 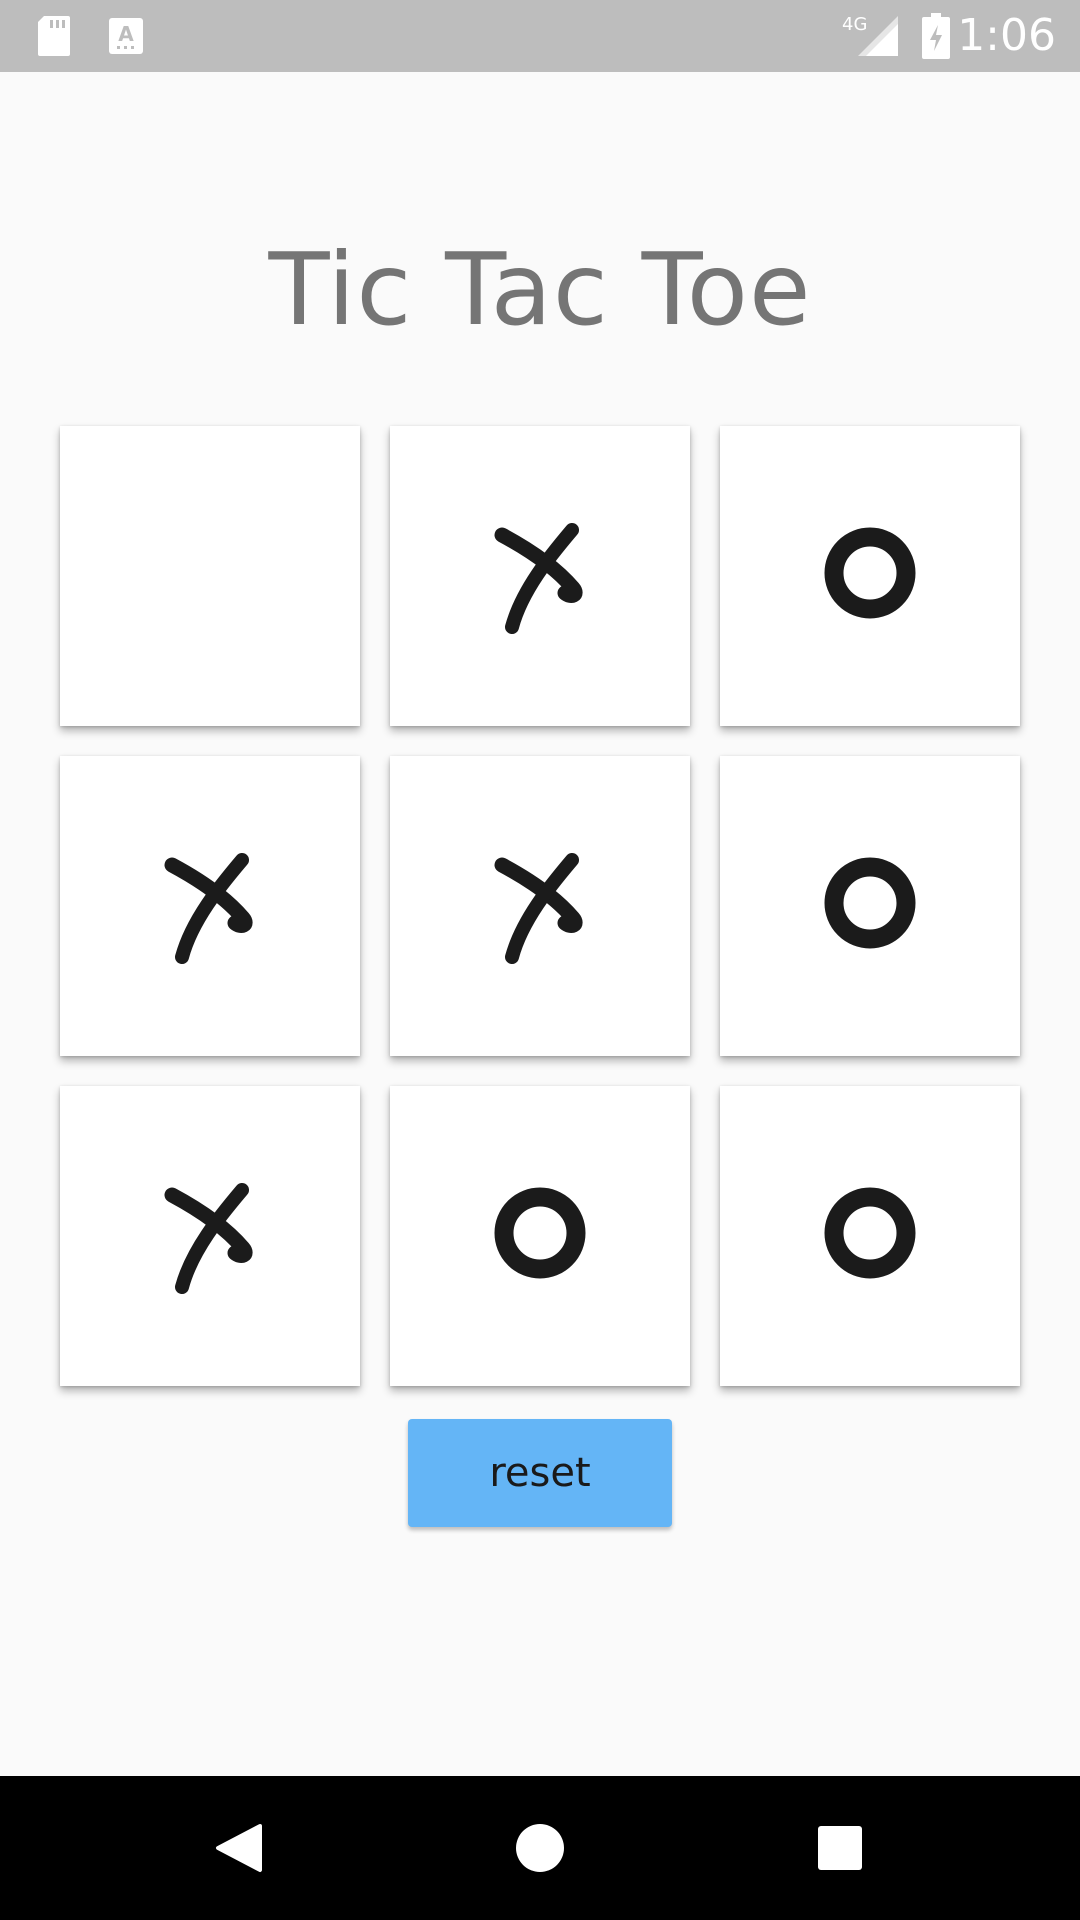 What do you see at coordinates (840, 1848) in the screenshot?
I see `recents-icon` at bounding box center [840, 1848].